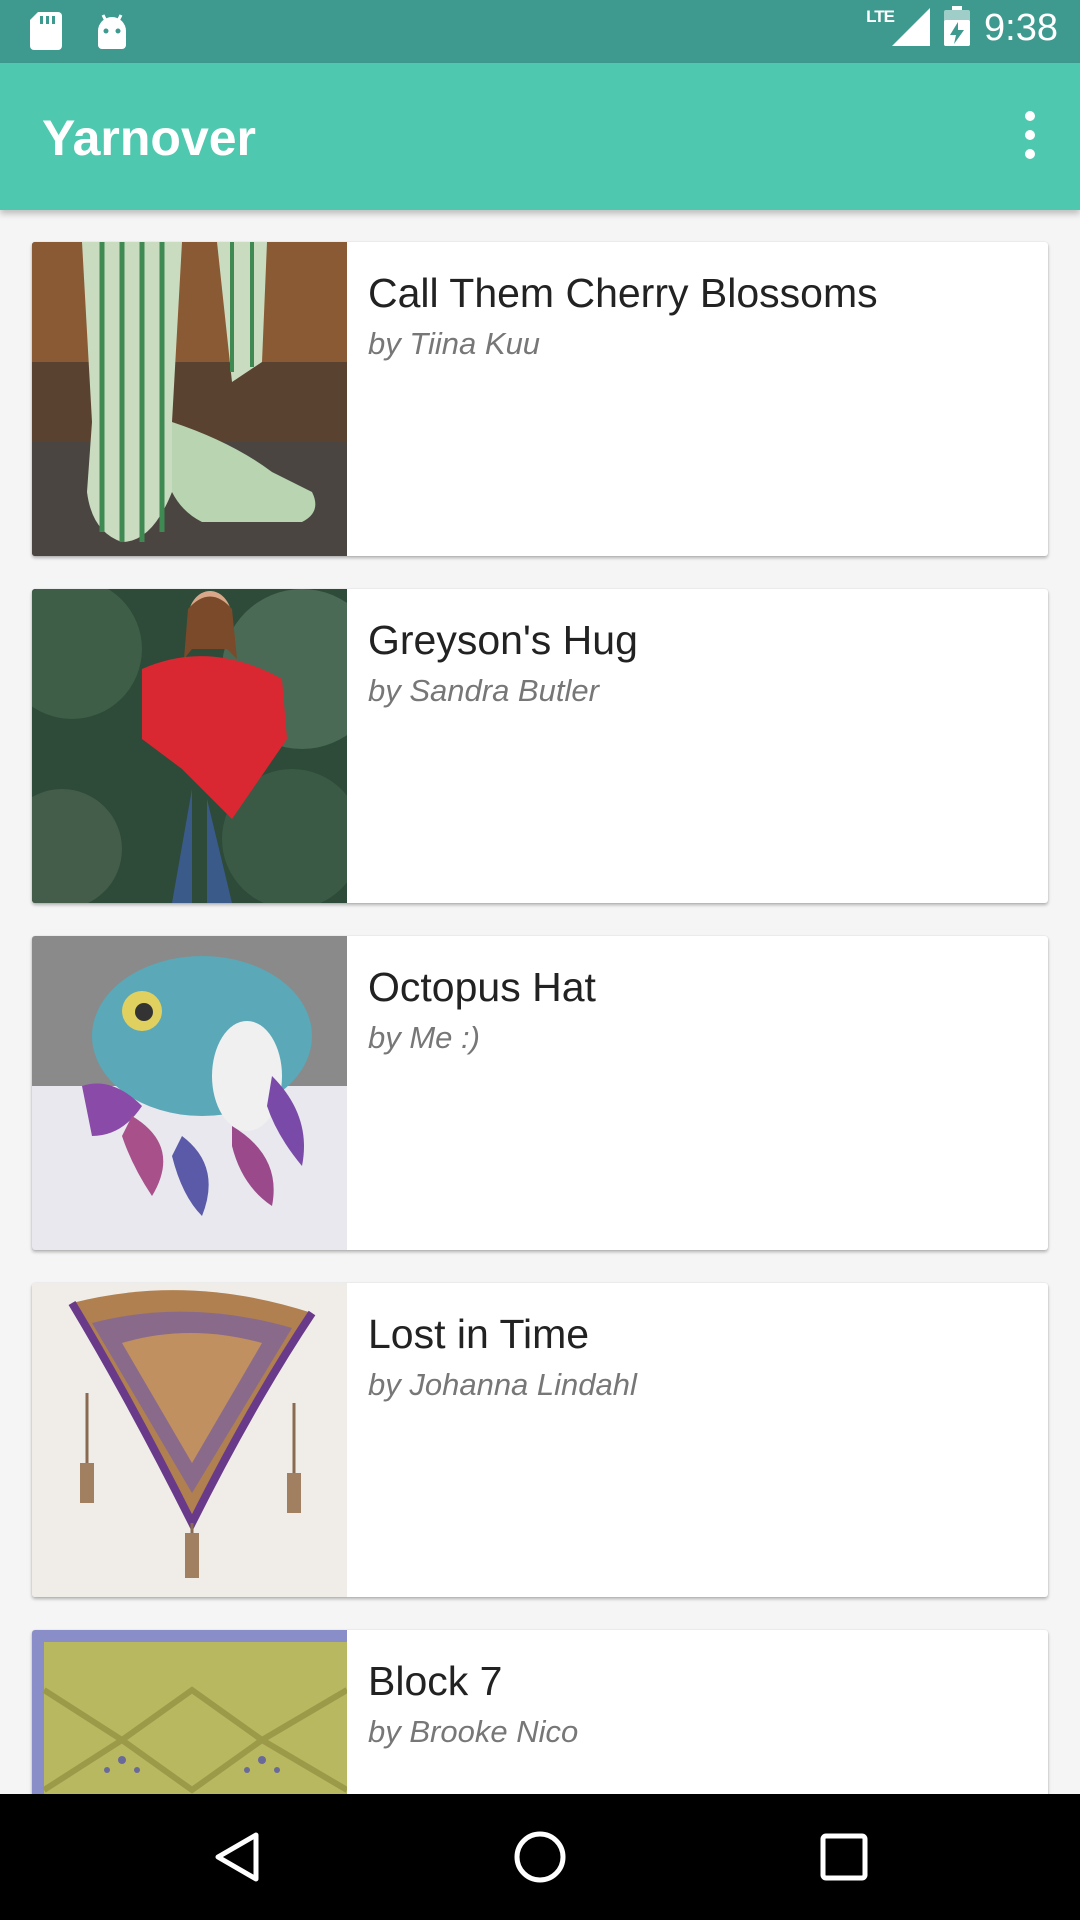 Image resolution: width=1080 pixels, height=1920 pixels. Describe the element at coordinates (46, 31) in the screenshot. I see `sd-card-icon` at that location.